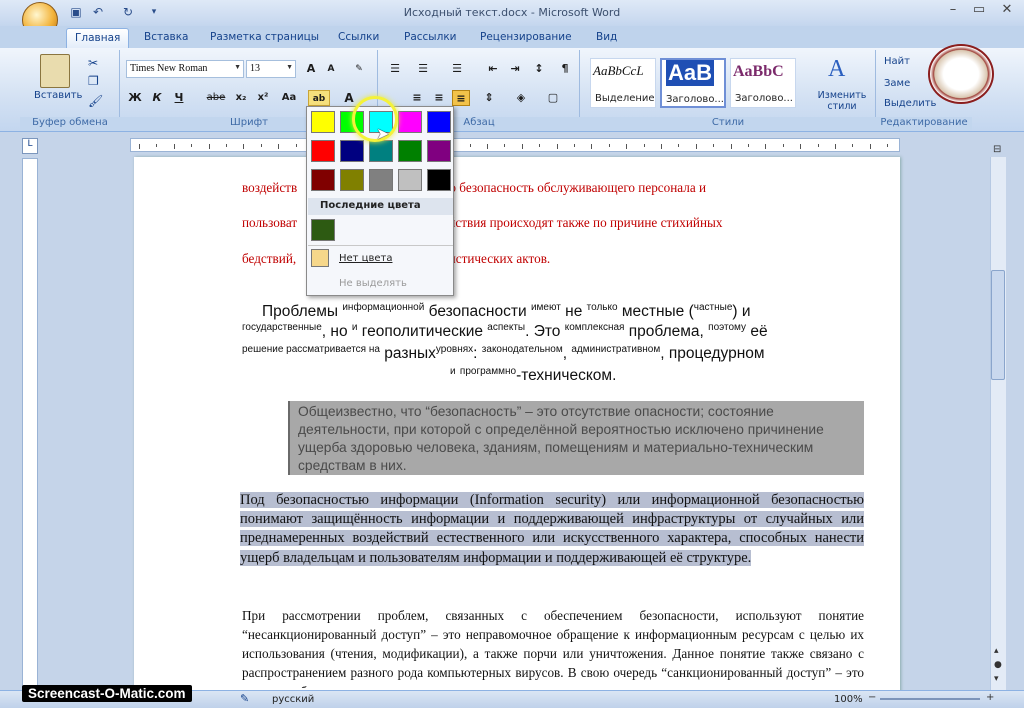 This screenshot has height=708, width=1024. Describe the element at coordinates (423, 69) in the screenshot. I see `numbering-icon: ☰` at that location.